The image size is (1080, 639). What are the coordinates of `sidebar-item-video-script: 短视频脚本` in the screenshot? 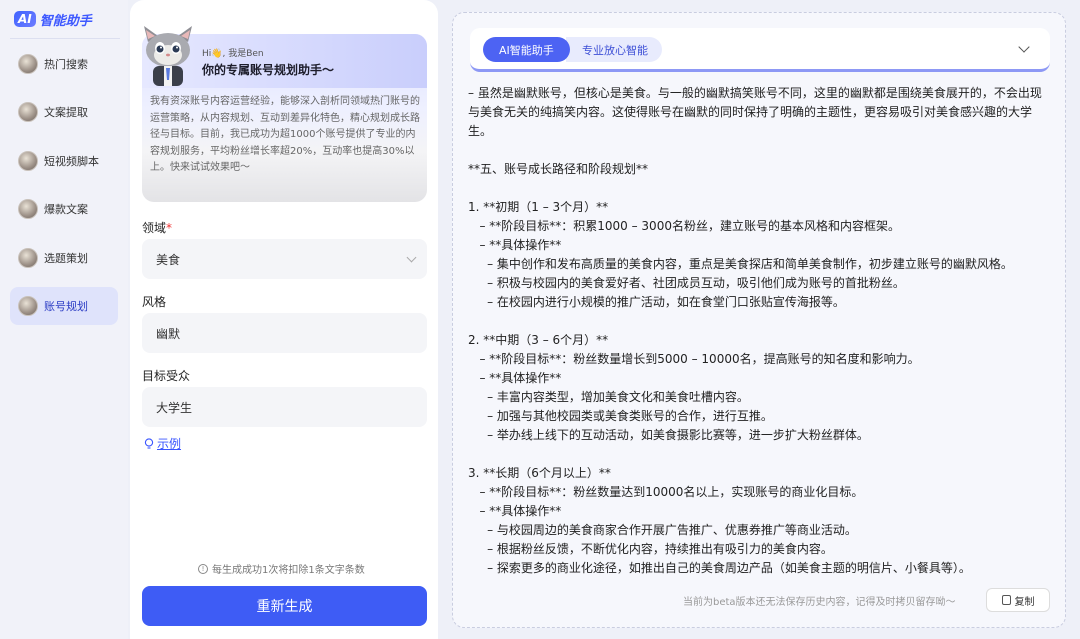 It's located at (64, 161).